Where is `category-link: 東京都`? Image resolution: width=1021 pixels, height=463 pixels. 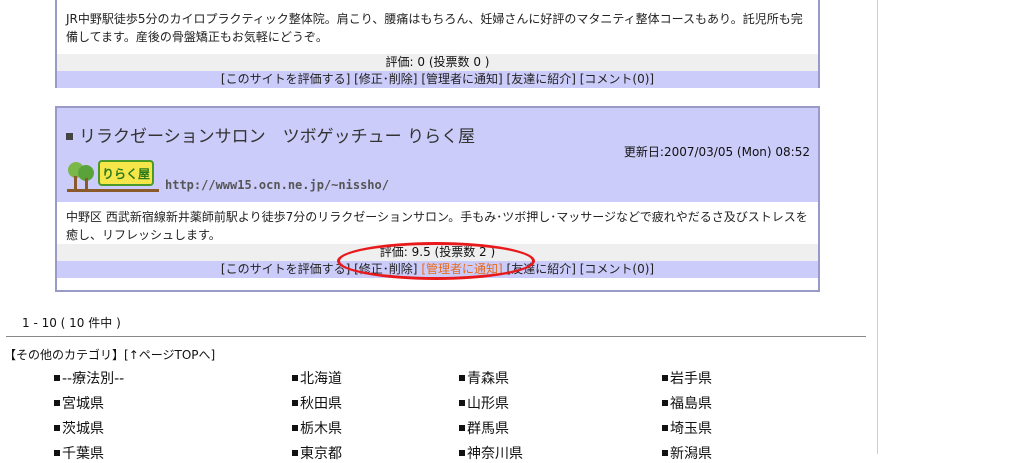 category-link: 東京都 is located at coordinates (317, 453).